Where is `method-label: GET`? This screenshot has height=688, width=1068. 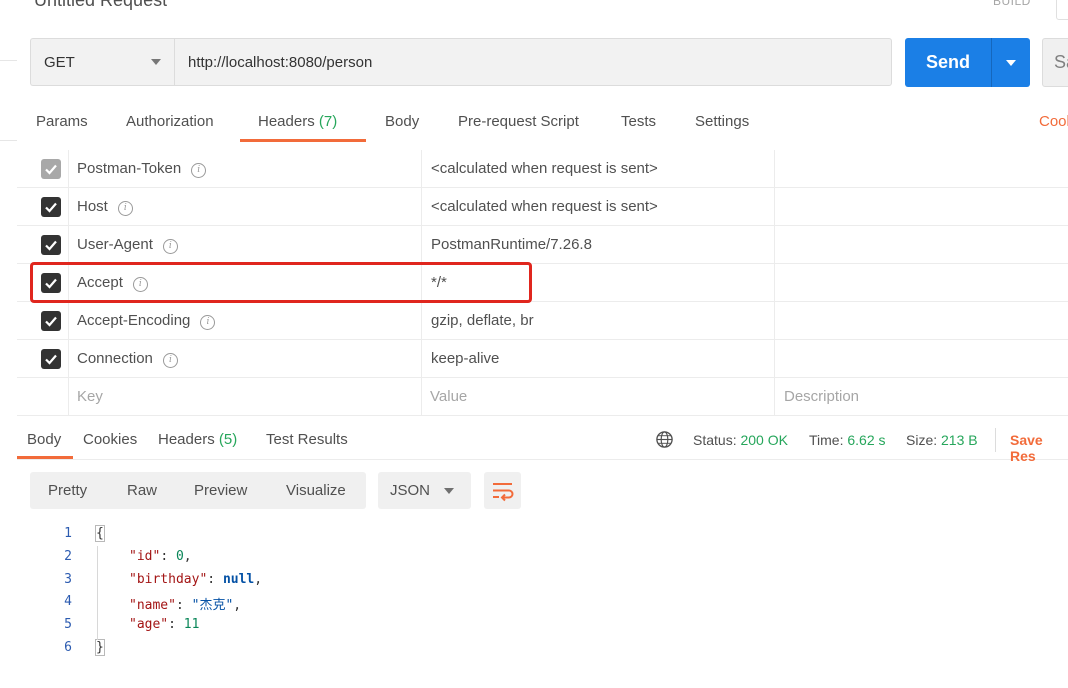
method-label: GET is located at coordinates (59, 62).